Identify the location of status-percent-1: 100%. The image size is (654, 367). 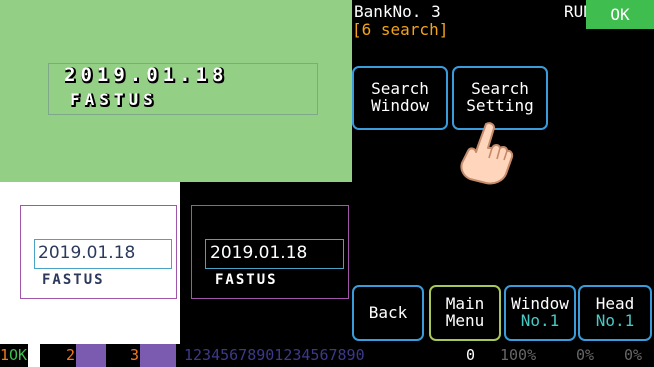
(518, 355).